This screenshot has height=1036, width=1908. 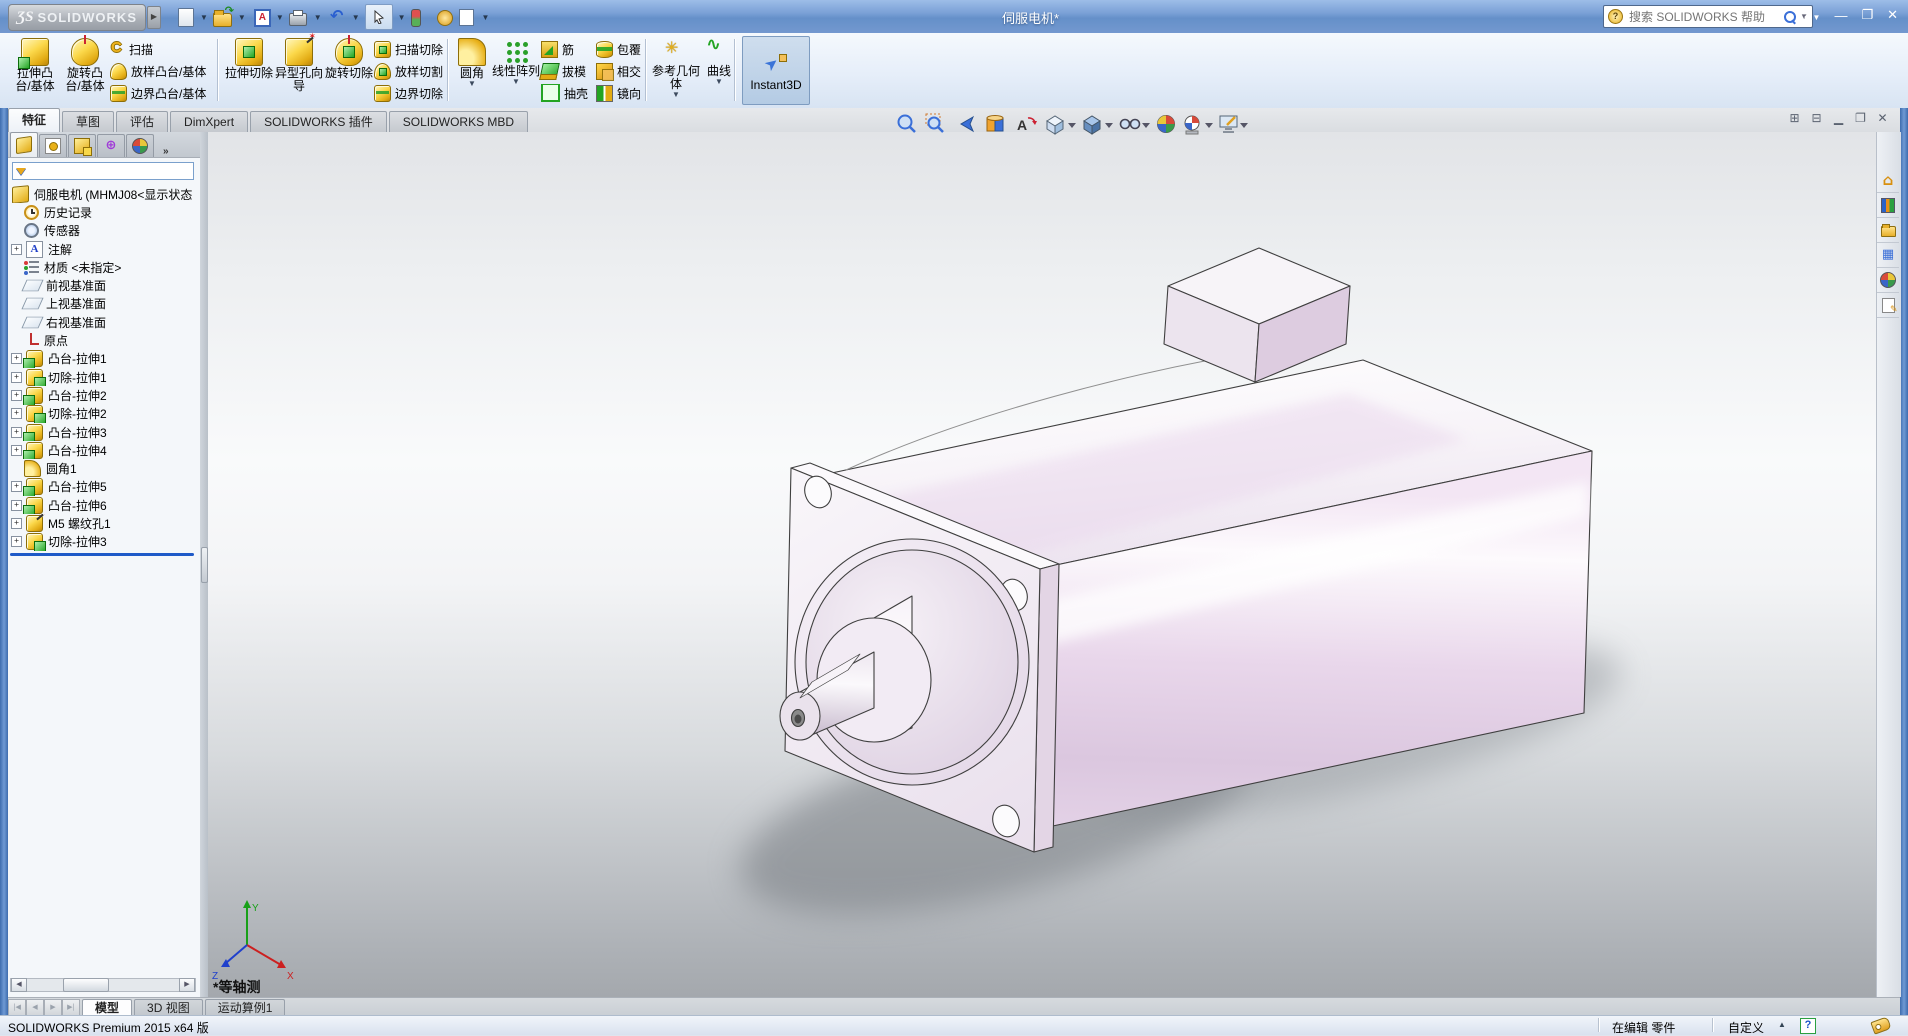 I want to click on hide-show-dropdown, so click(x=1146, y=125).